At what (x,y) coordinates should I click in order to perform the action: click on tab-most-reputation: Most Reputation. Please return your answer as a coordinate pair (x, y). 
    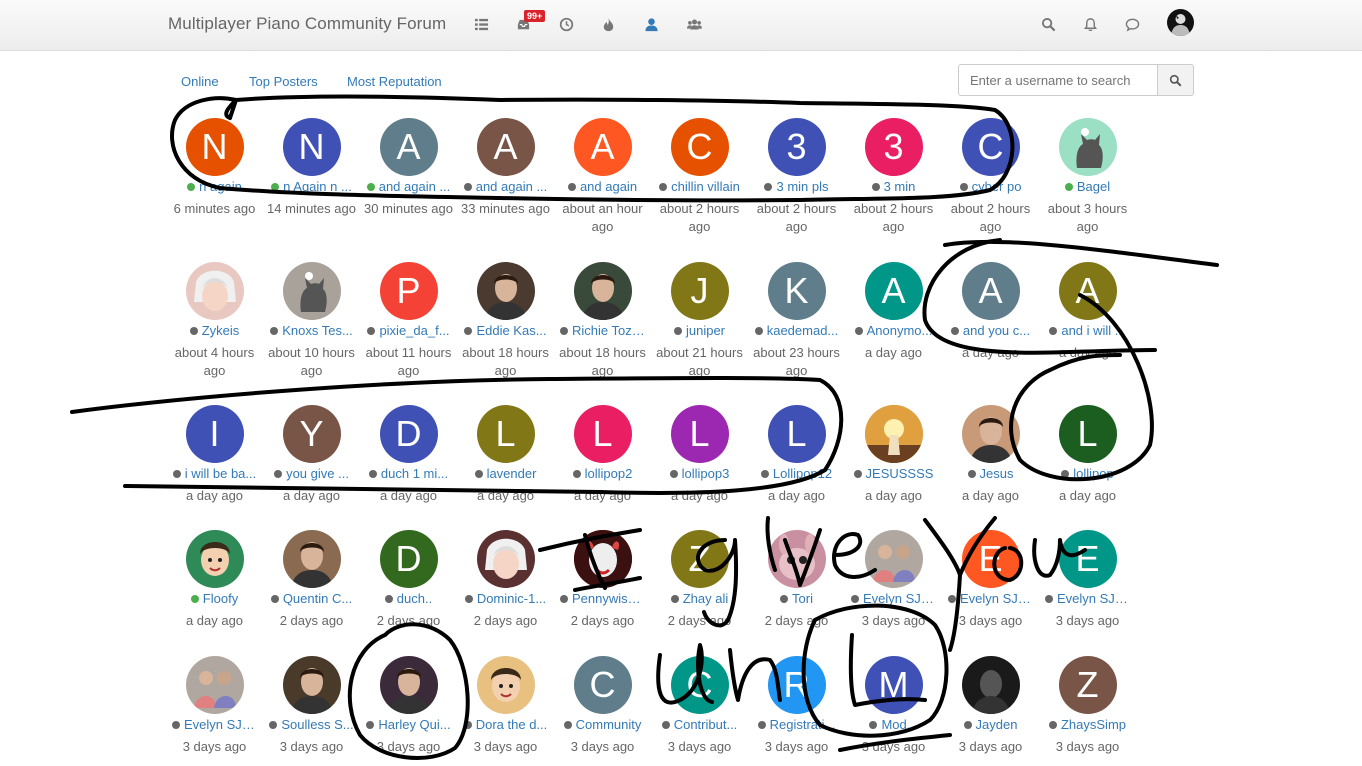
    Looking at the image, I should click on (394, 81).